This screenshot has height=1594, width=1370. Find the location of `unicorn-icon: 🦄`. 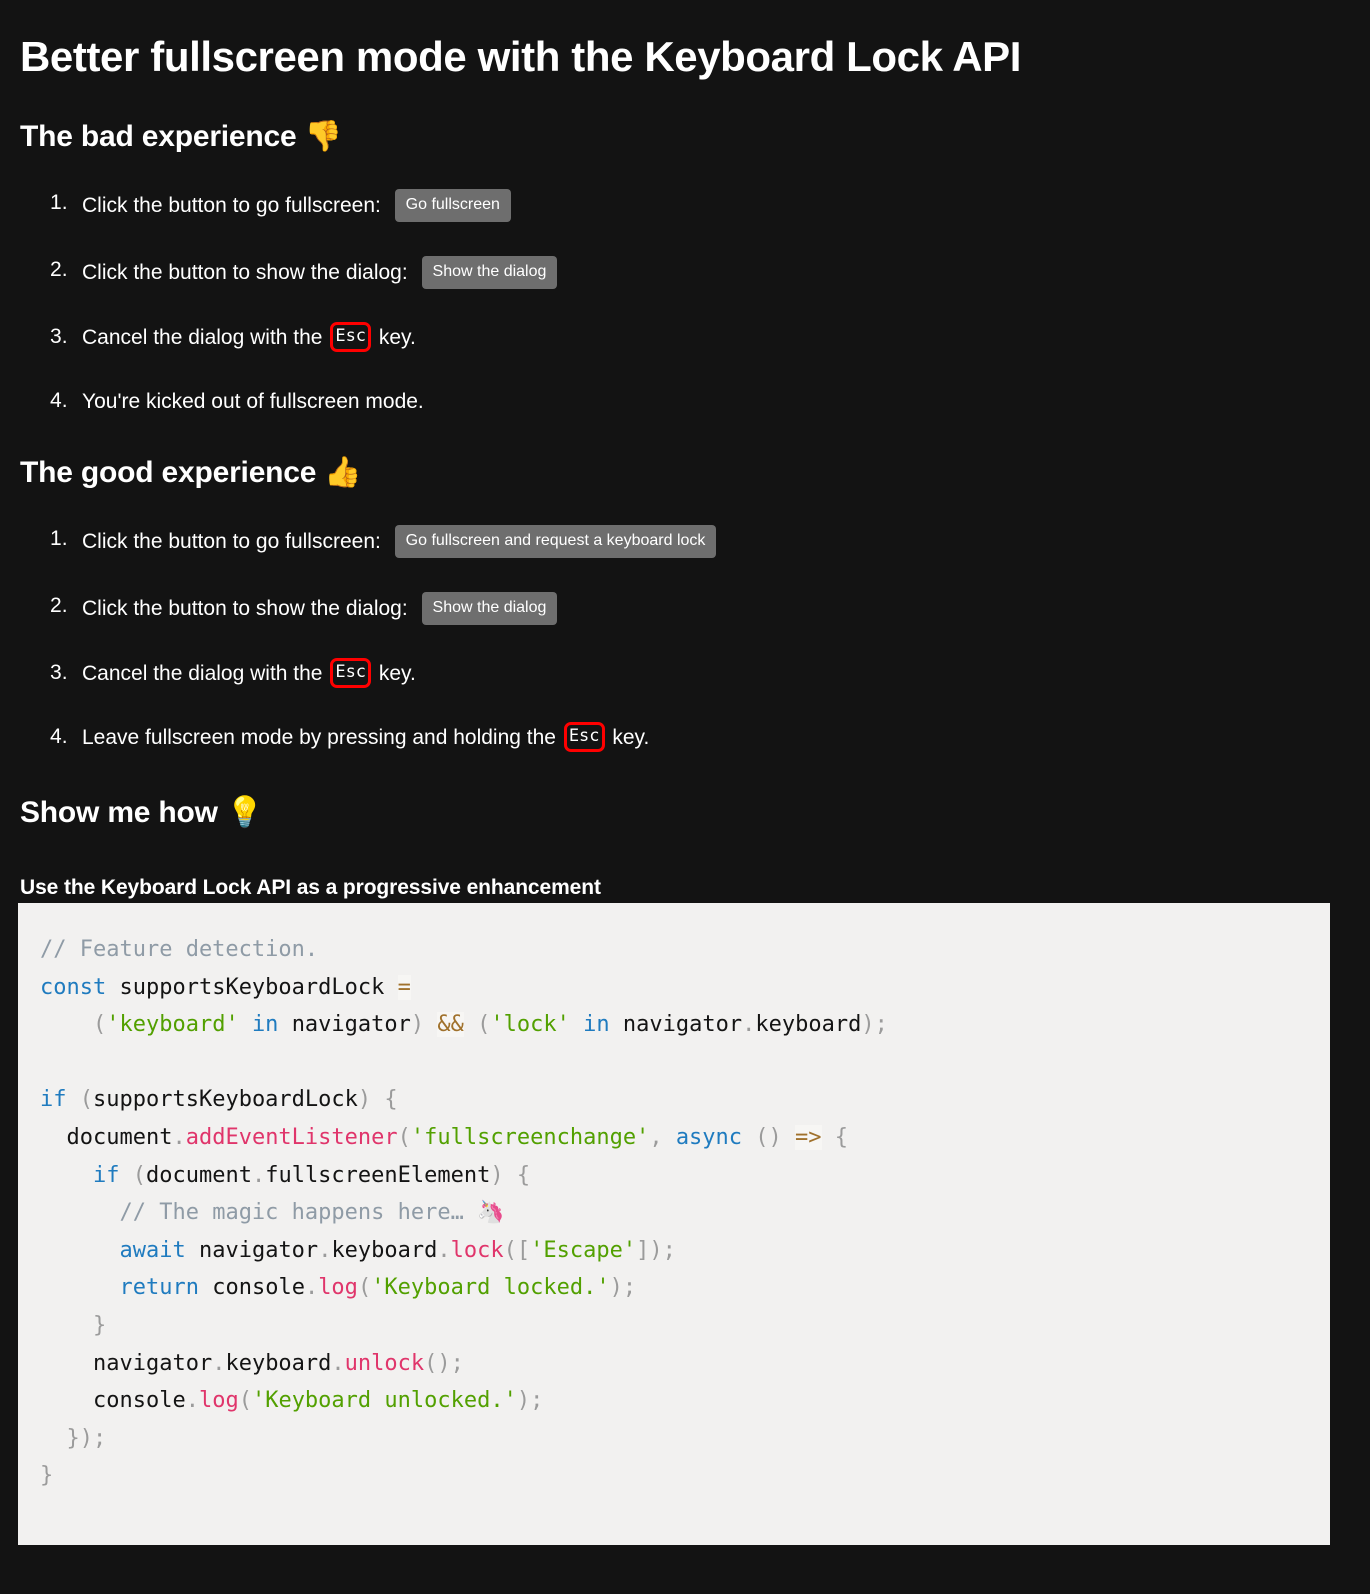

unicorn-icon: 🦄 is located at coordinates (491, 1213).